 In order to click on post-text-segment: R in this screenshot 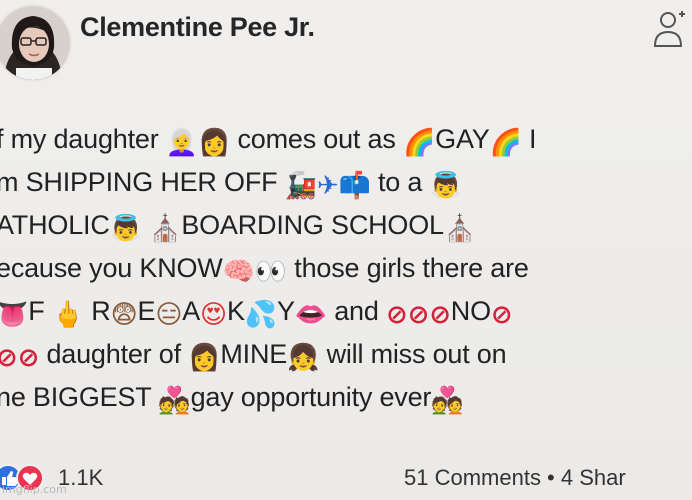, I will do `click(97, 311)`.